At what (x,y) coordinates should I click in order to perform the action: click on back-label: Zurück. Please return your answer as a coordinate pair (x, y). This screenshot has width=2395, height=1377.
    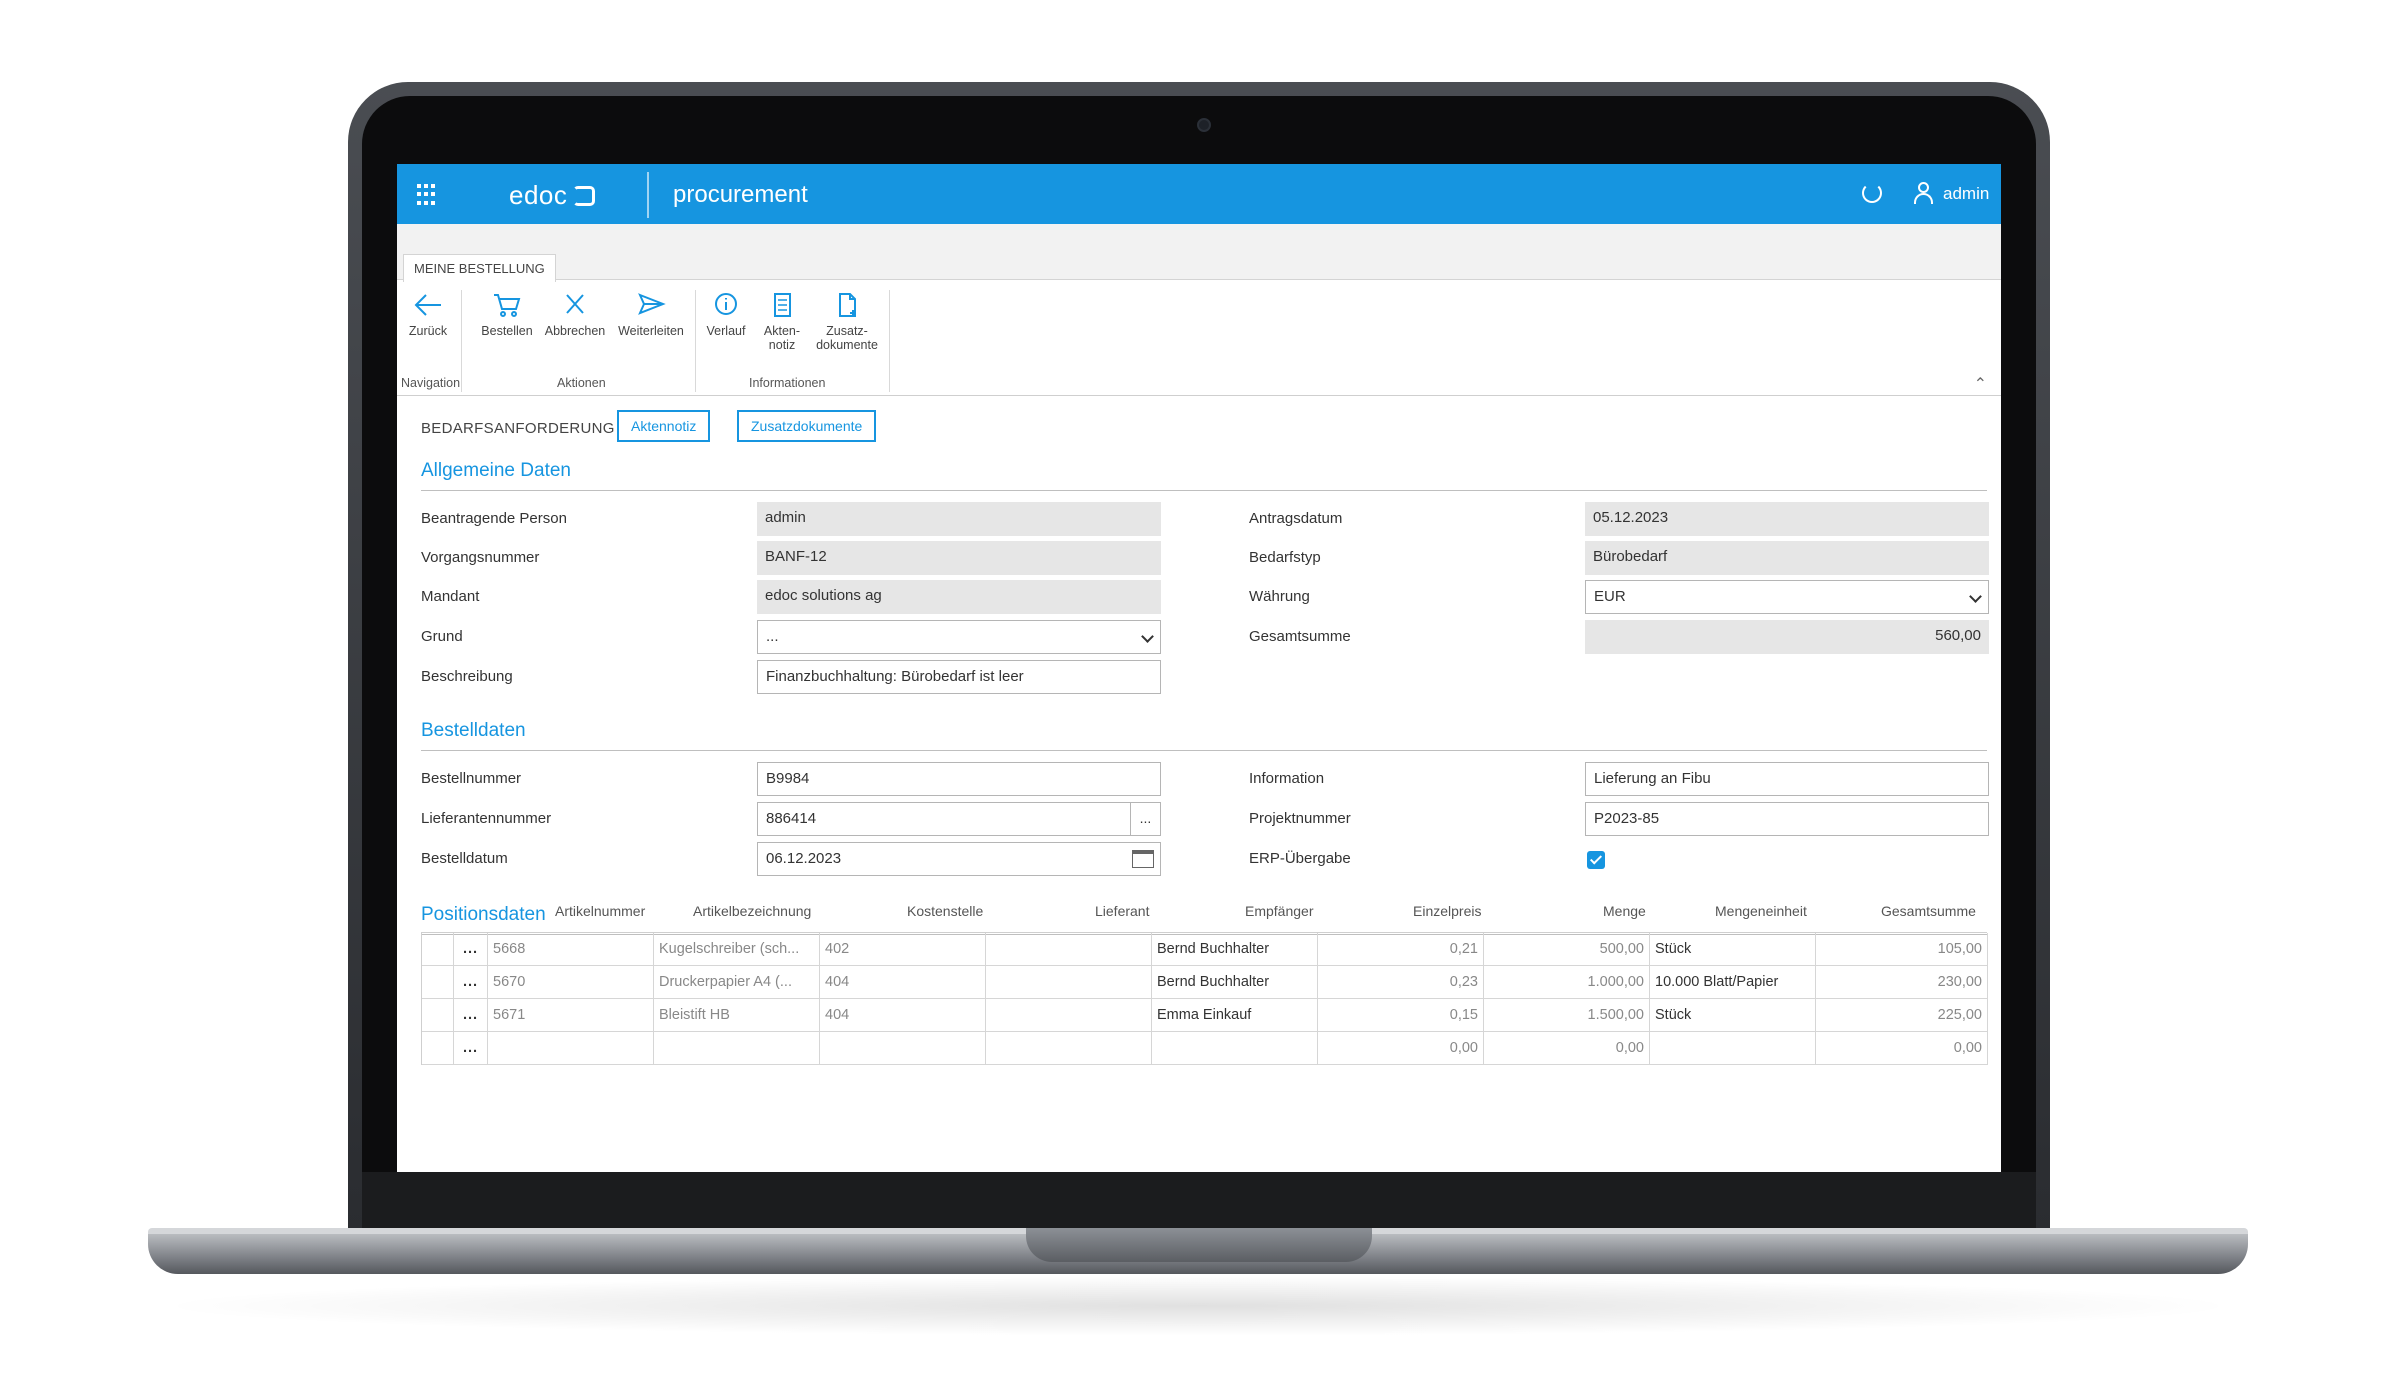
    Looking at the image, I should click on (428, 331).